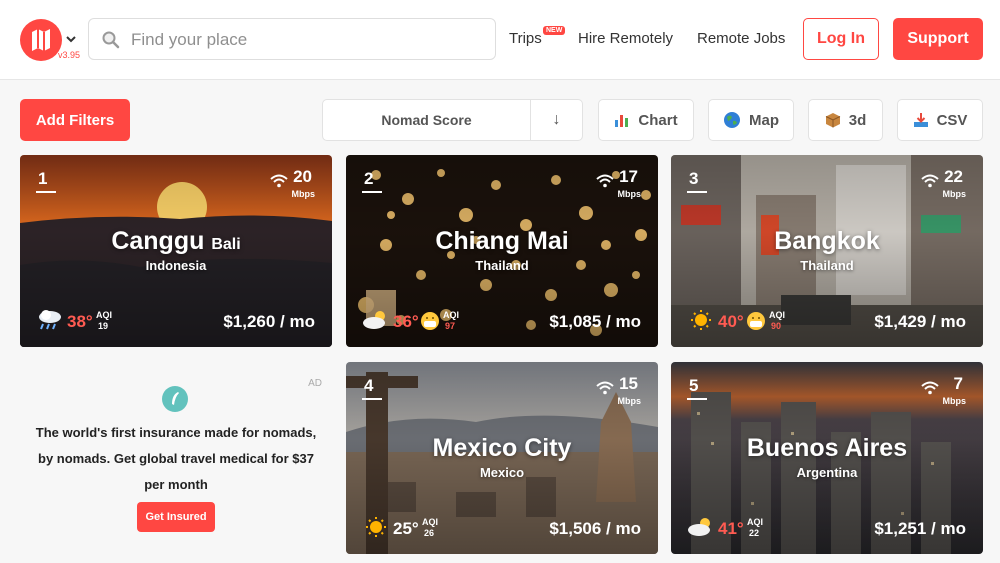 This screenshot has width=1000, height=563. What do you see at coordinates (43, 178) in the screenshot?
I see `rank-number: 1` at bounding box center [43, 178].